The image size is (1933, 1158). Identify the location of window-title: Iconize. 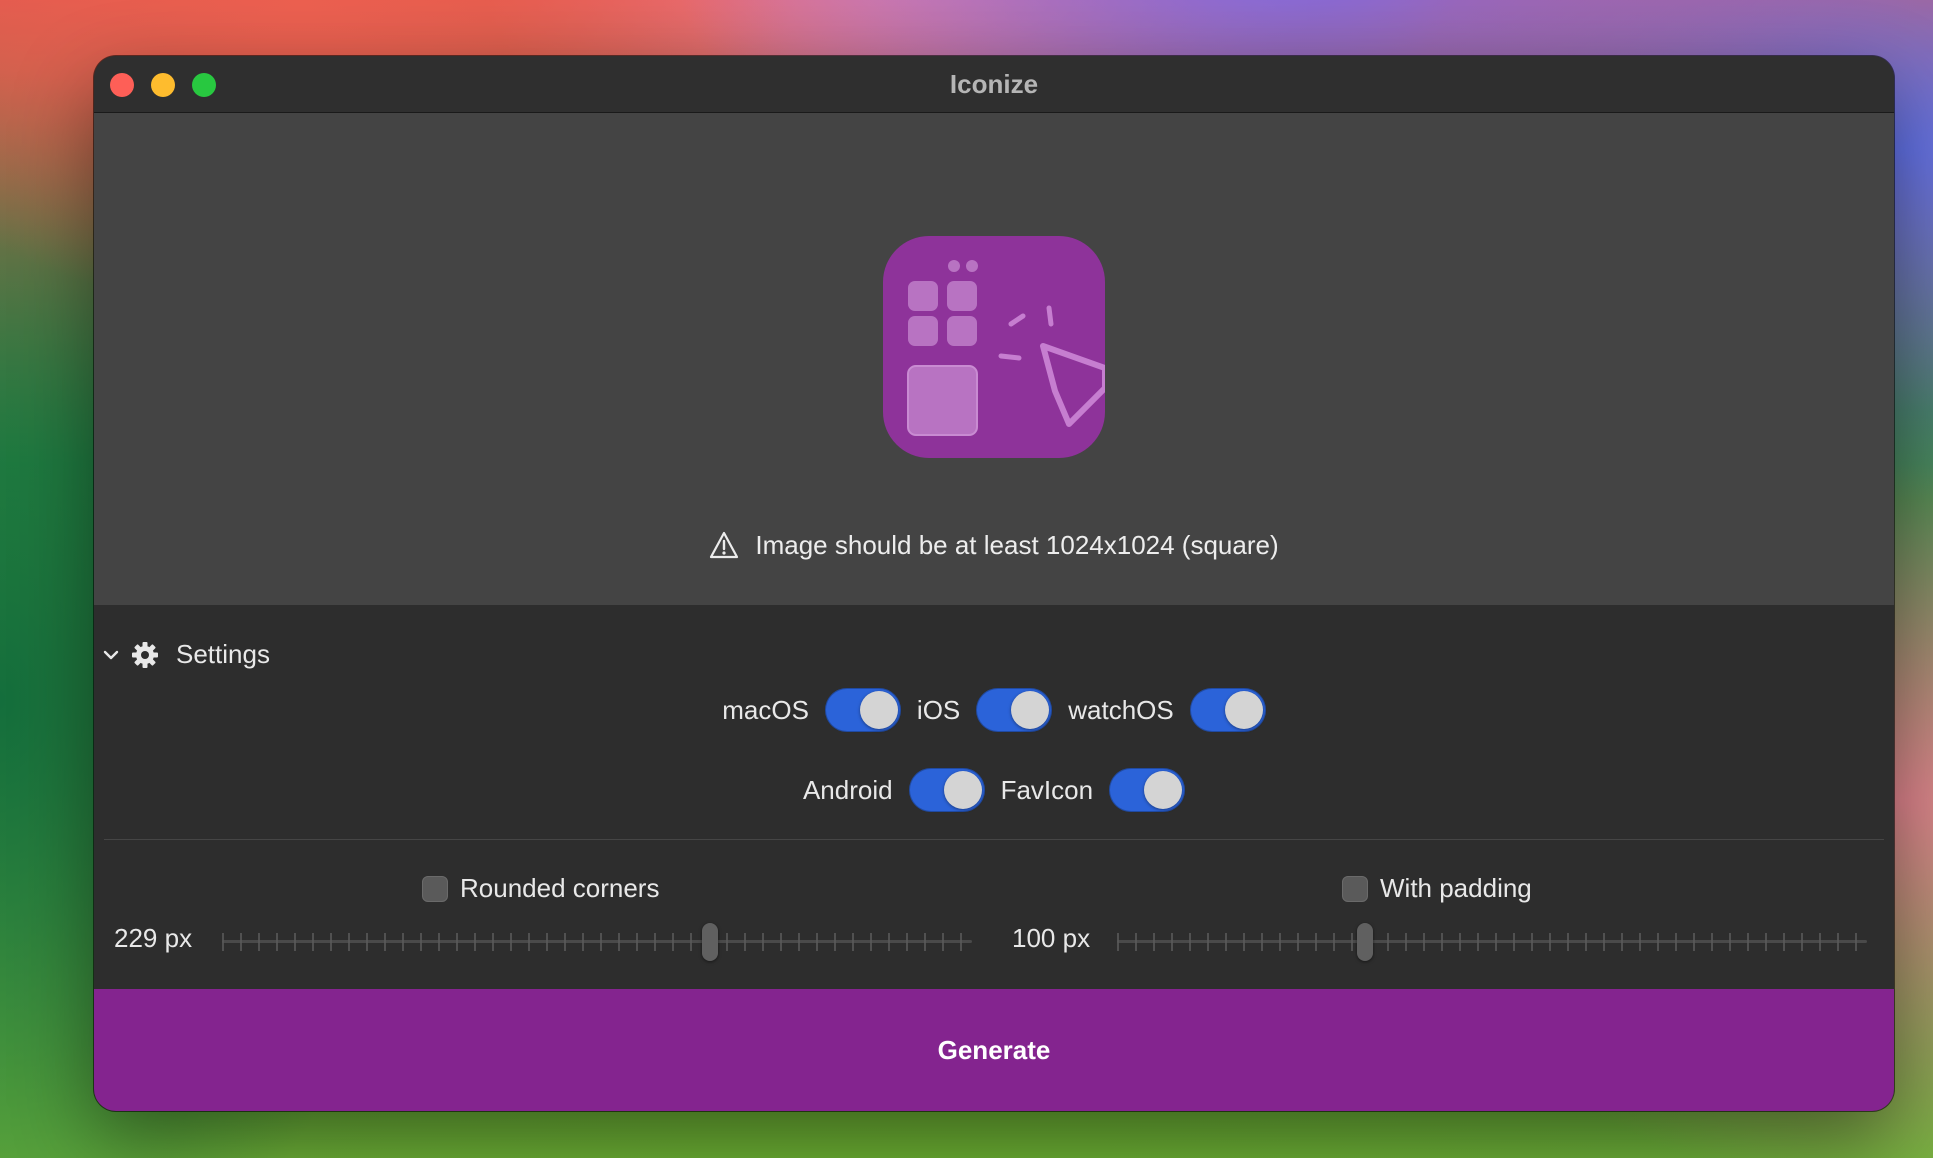
(994, 83).